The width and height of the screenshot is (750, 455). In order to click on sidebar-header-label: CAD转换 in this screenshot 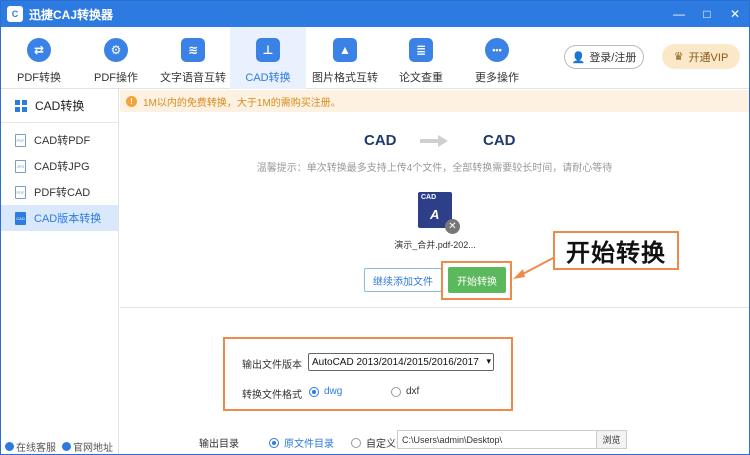, I will do `click(60, 106)`.